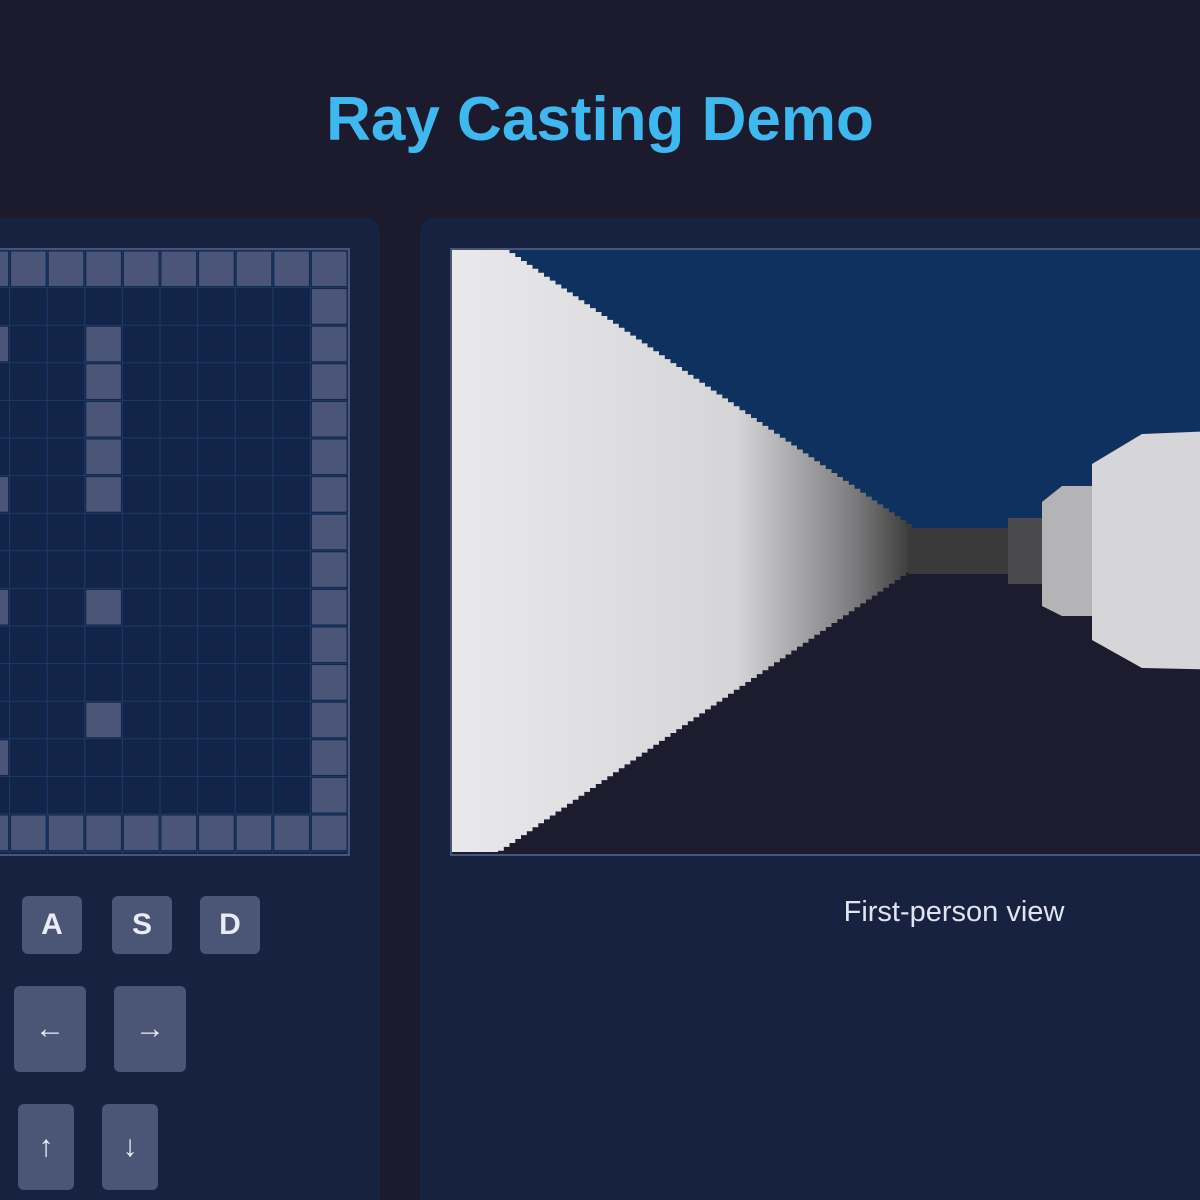 Image resolution: width=1200 pixels, height=1200 pixels. Describe the element at coordinates (600, 119) in the screenshot. I see `page-title: Ray Casting Demo` at that location.